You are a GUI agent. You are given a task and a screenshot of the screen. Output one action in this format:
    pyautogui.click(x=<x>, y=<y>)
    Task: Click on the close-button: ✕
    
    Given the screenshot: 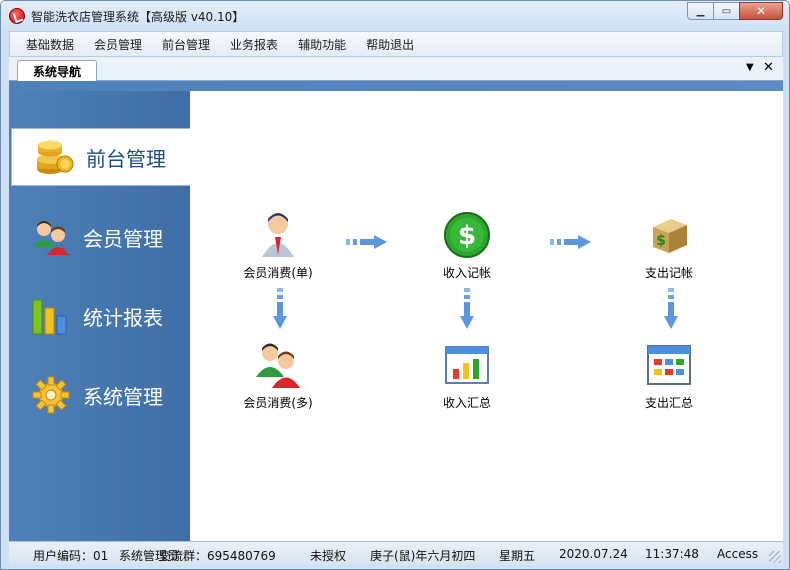 What is the action you would take?
    pyautogui.click(x=761, y=11)
    